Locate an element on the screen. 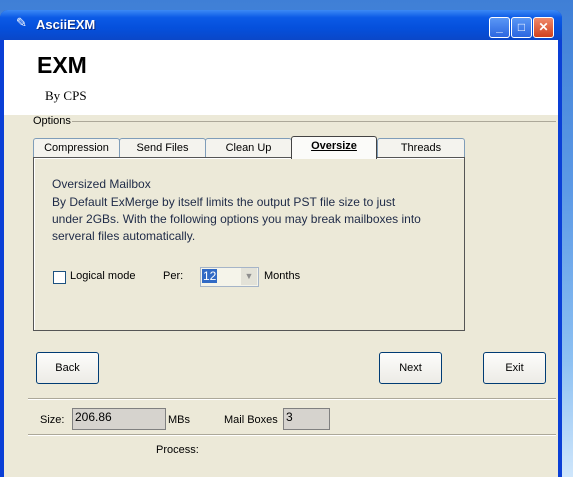  size-value: 206.86 is located at coordinates (93, 417).